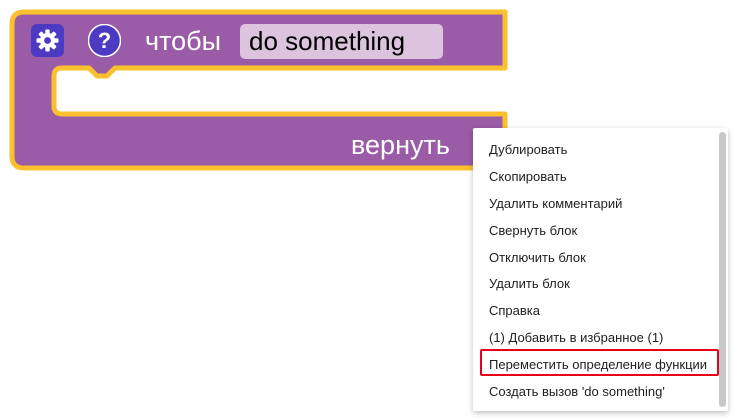 This screenshot has width=746, height=419. What do you see at coordinates (594, 364) in the screenshot?
I see `menu-item-move-function-definition: Переместить определение функции` at bounding box center [594, 364].